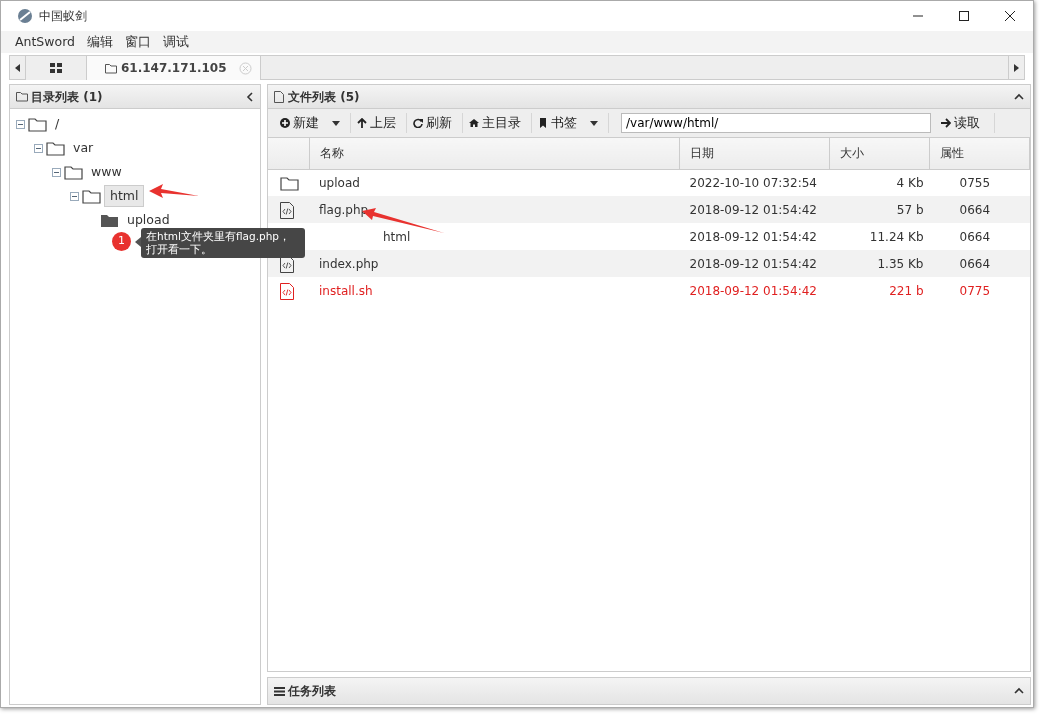 This screenshot has height=714, width=1040. Describe the element at coordinates (879, 182) in the screenshot. I see `table-cell: 4 Kb` at that location.